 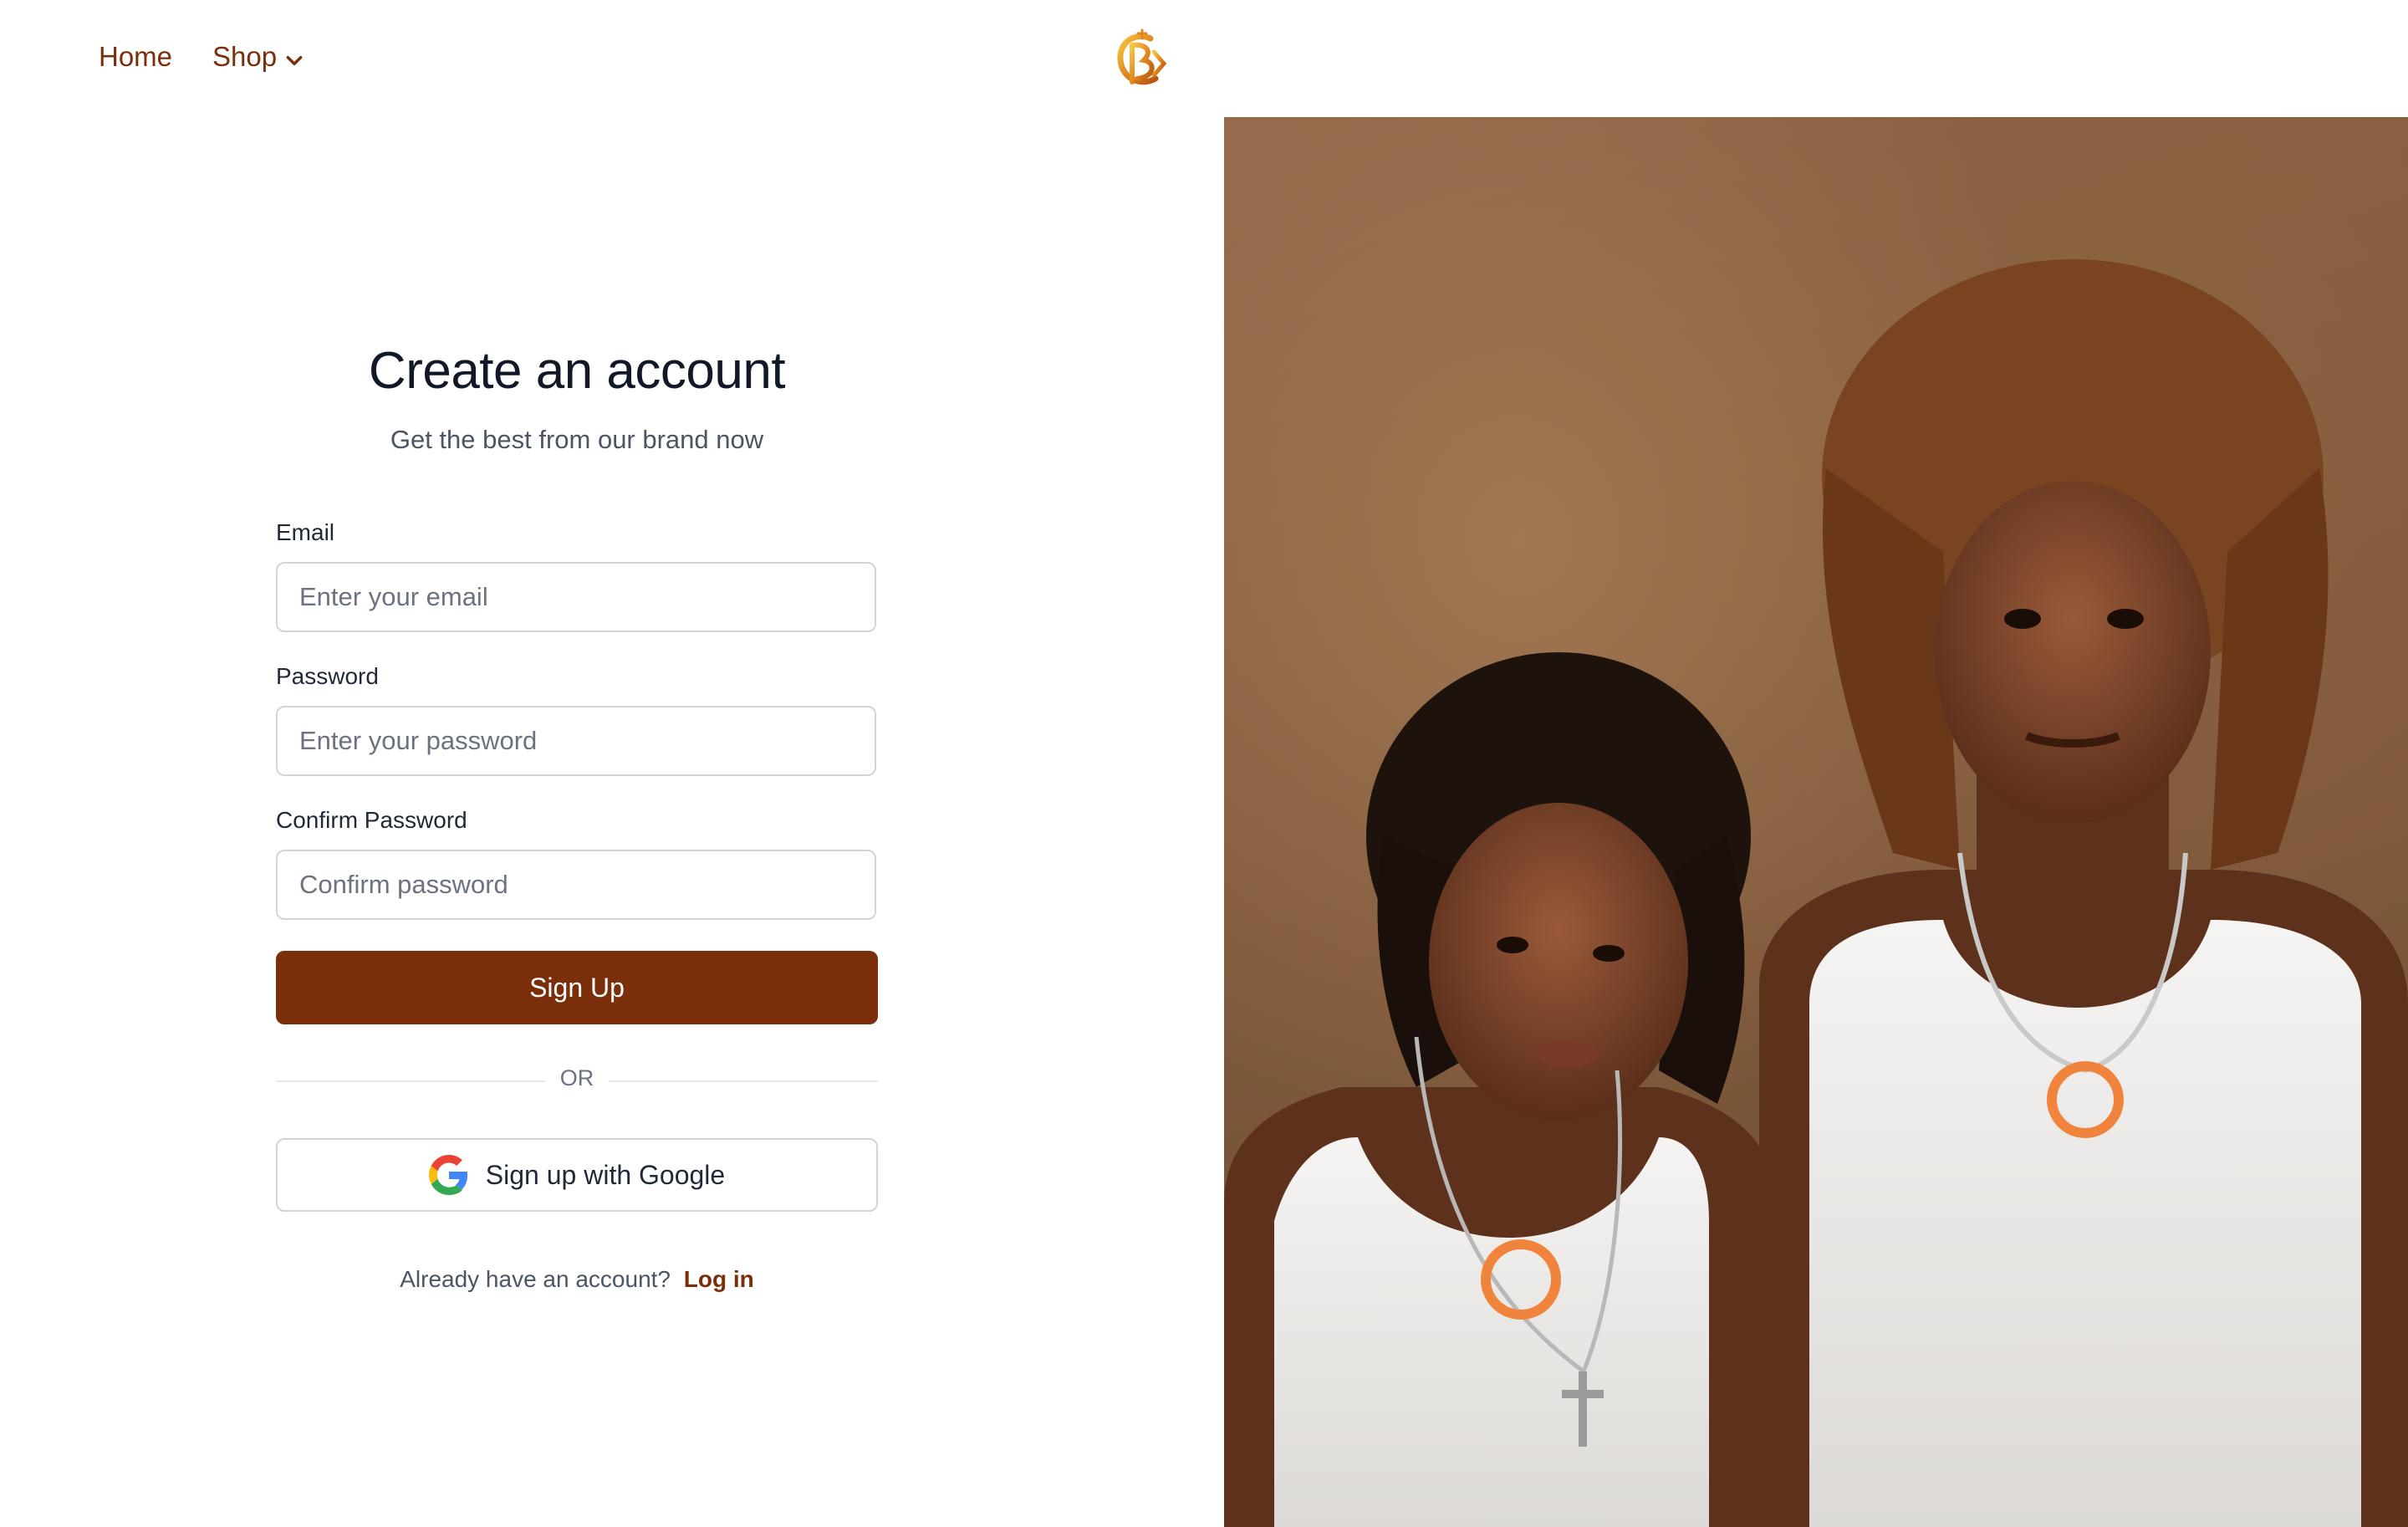 I want to click on email-label: Email, so click(x=306, y=532).